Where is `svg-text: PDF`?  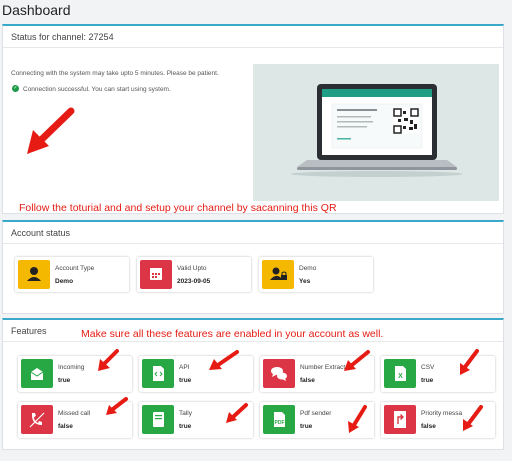
svg-text: PDF is located at coordinates (280, 423).